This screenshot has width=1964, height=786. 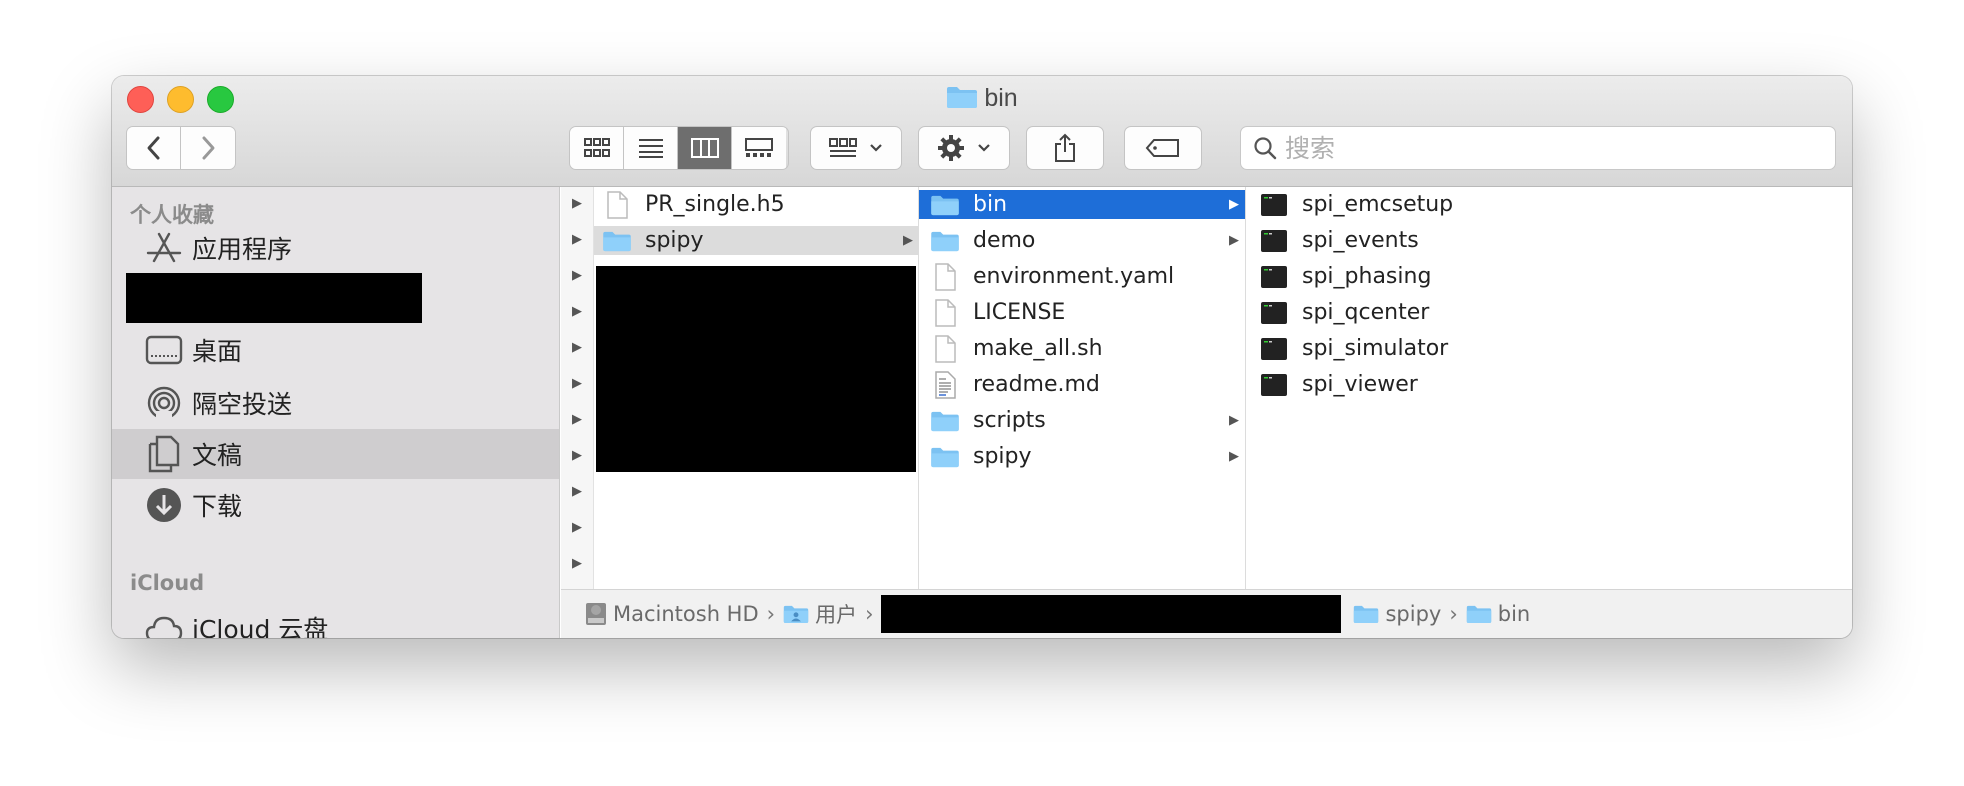 What do you see at coordinates (1514, 614) in the screenshot?
I see `path-crumb-label: bin` at bounding box center [1514, 614].